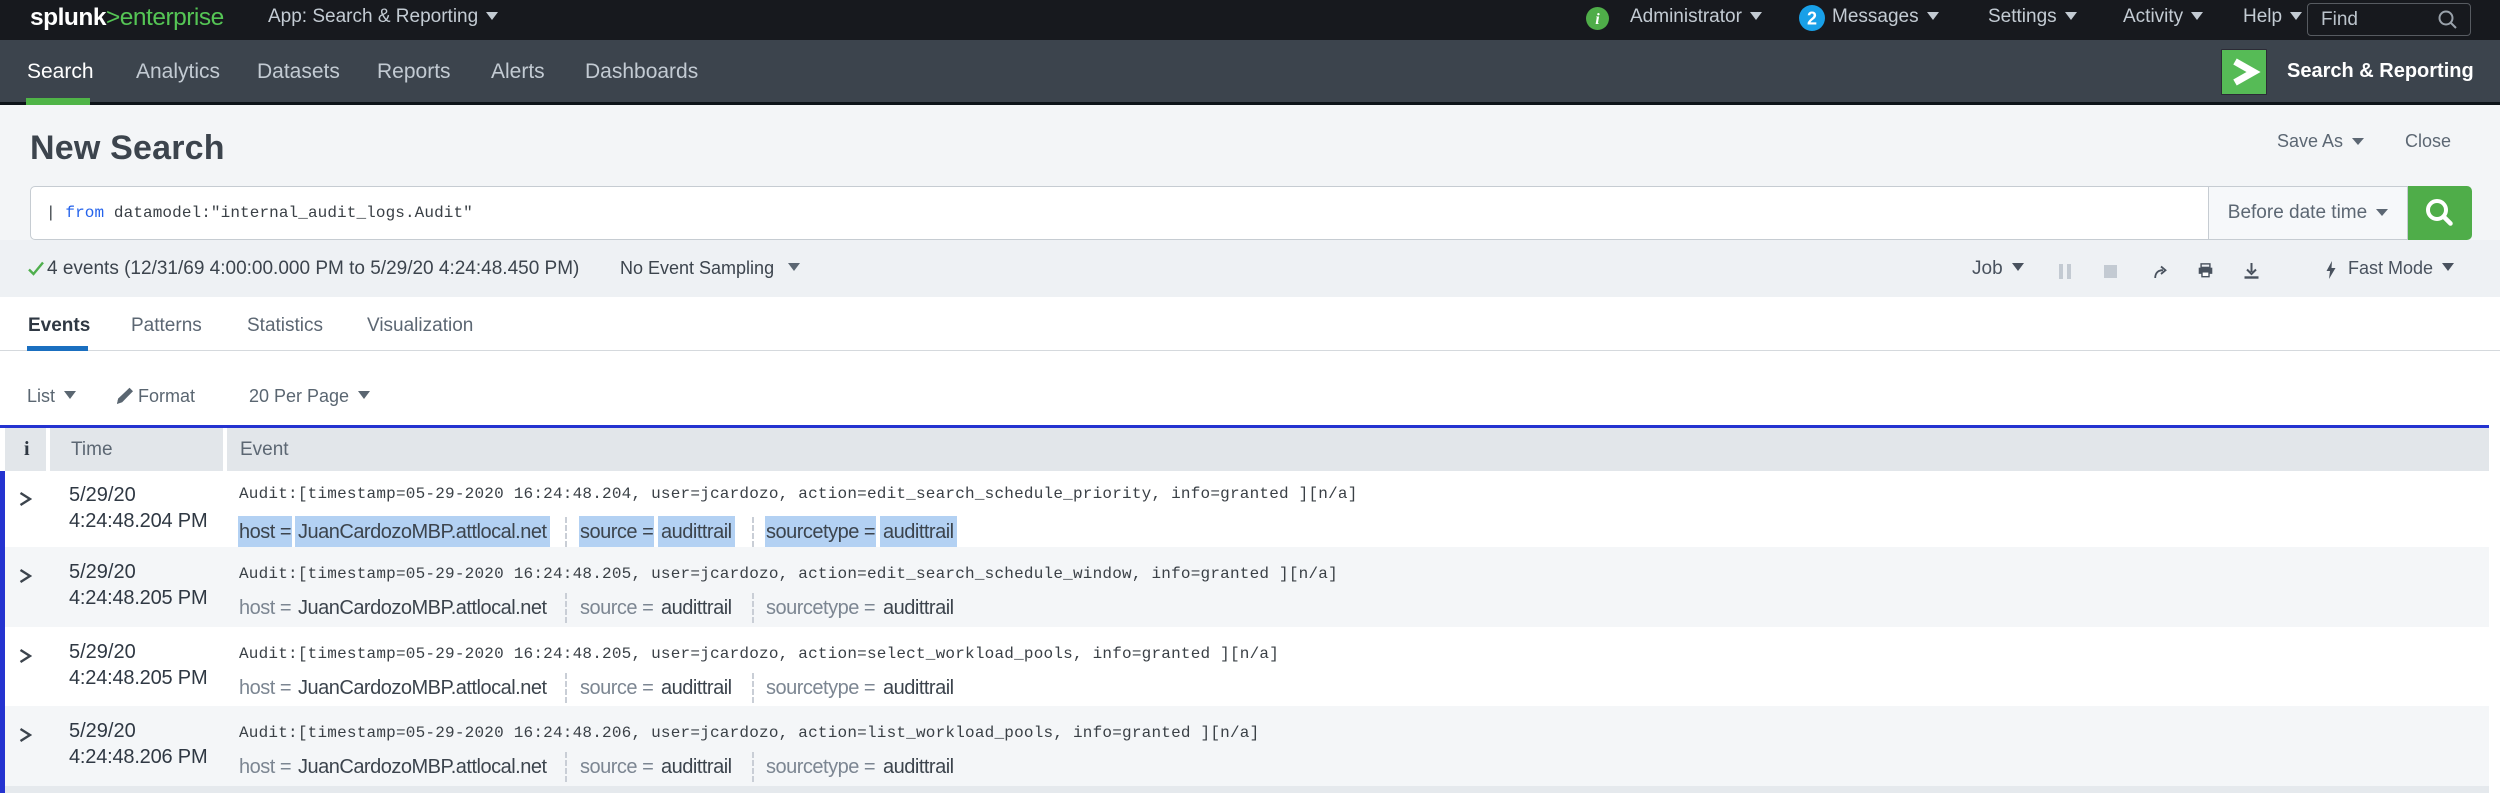  What do you see at coordinates (1812, 19) in the screenshot?
I see `svg-text: 2` at bounding box center [1812, 19].